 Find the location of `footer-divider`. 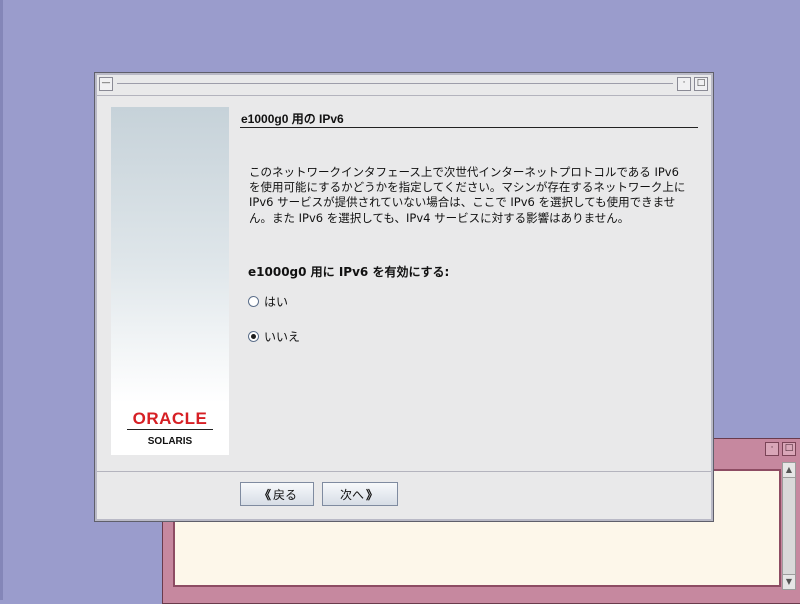

footer-divider is located at coordinates (404, 471).